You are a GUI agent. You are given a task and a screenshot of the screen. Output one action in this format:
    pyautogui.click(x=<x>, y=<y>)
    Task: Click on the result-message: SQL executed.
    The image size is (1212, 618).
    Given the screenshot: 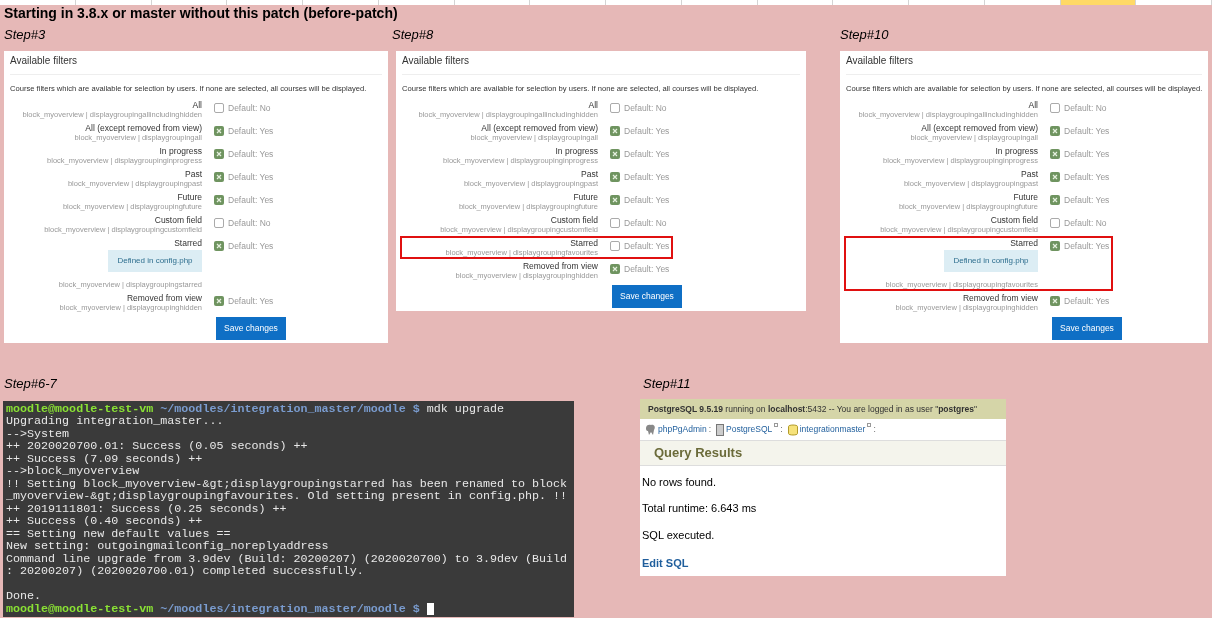 What is the action you would take?
    pyautogui.click(x=679, y=535)
    